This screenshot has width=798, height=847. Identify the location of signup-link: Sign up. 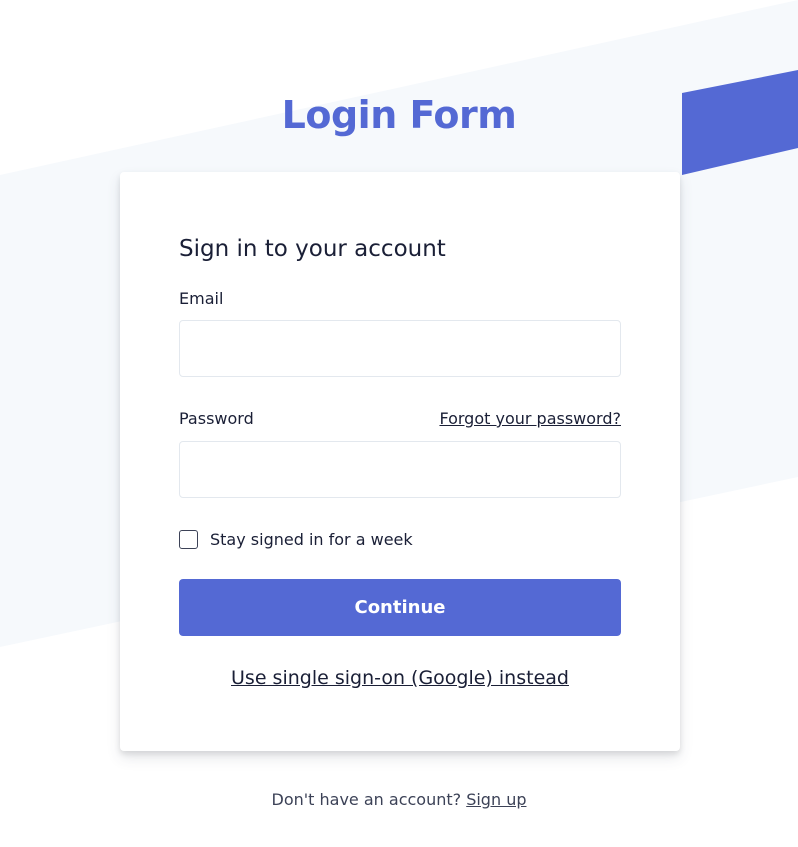
(496, 799).